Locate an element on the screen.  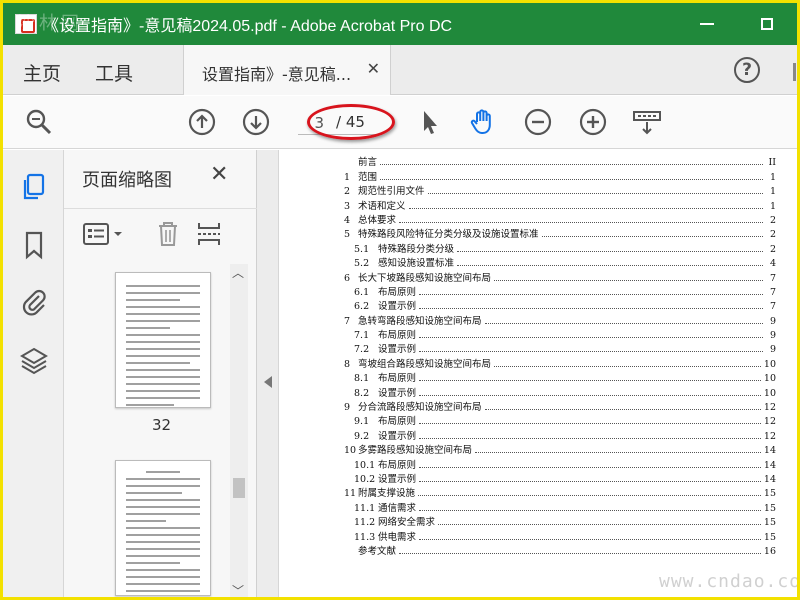
toc-row: 7 急转弯路段感知设施空间布局 9 is located at coordinates (560, 319).